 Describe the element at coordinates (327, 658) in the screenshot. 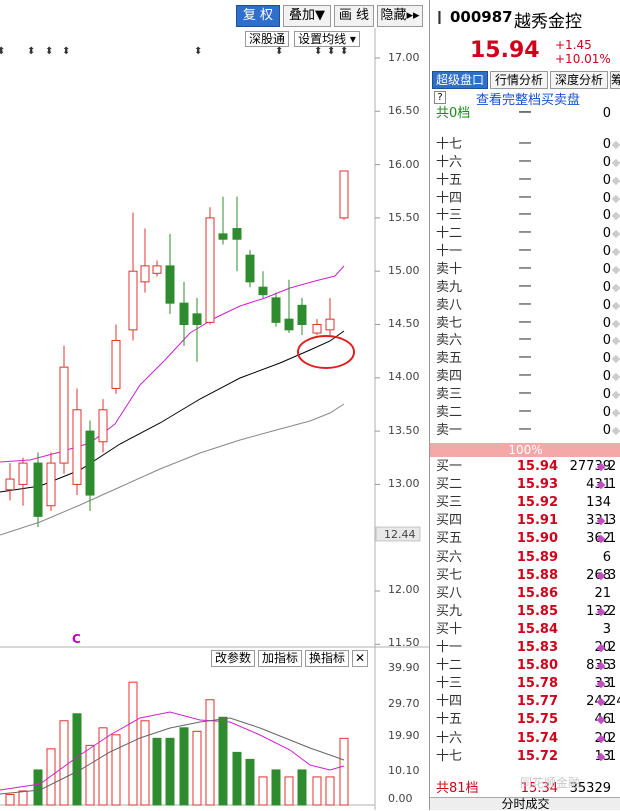

I see `switch-indicator-button: 换指标` at that location.